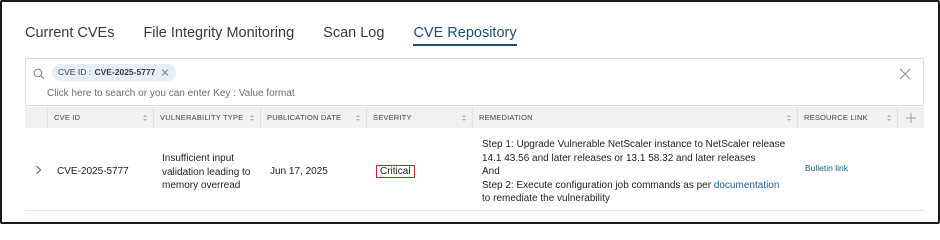  Describe the element at coordinates (39, 74) in the screenshot. I see `search-icon` at that location.